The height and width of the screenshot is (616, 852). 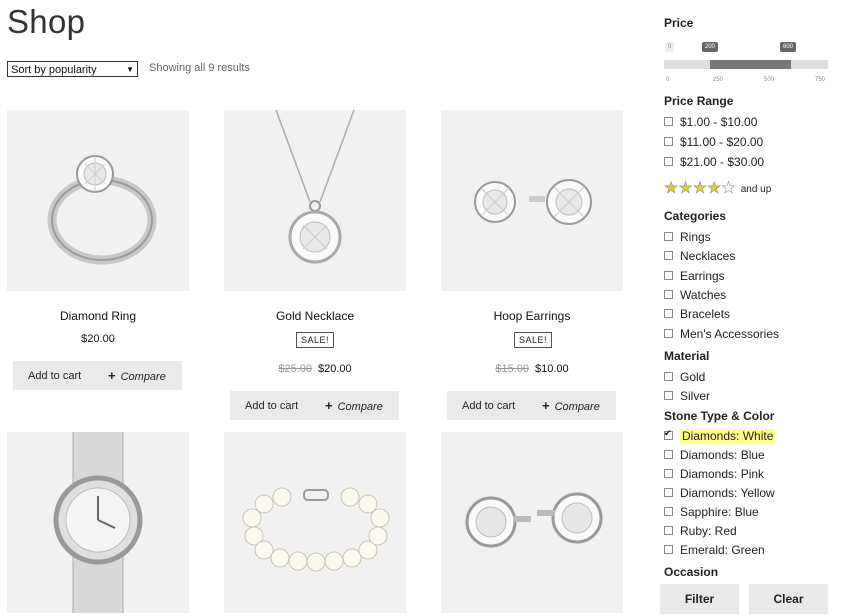 What do you see at coordinates (315, 200) in the screenshot?
I see `product-image-necklace` at bounding box center [315, 200].